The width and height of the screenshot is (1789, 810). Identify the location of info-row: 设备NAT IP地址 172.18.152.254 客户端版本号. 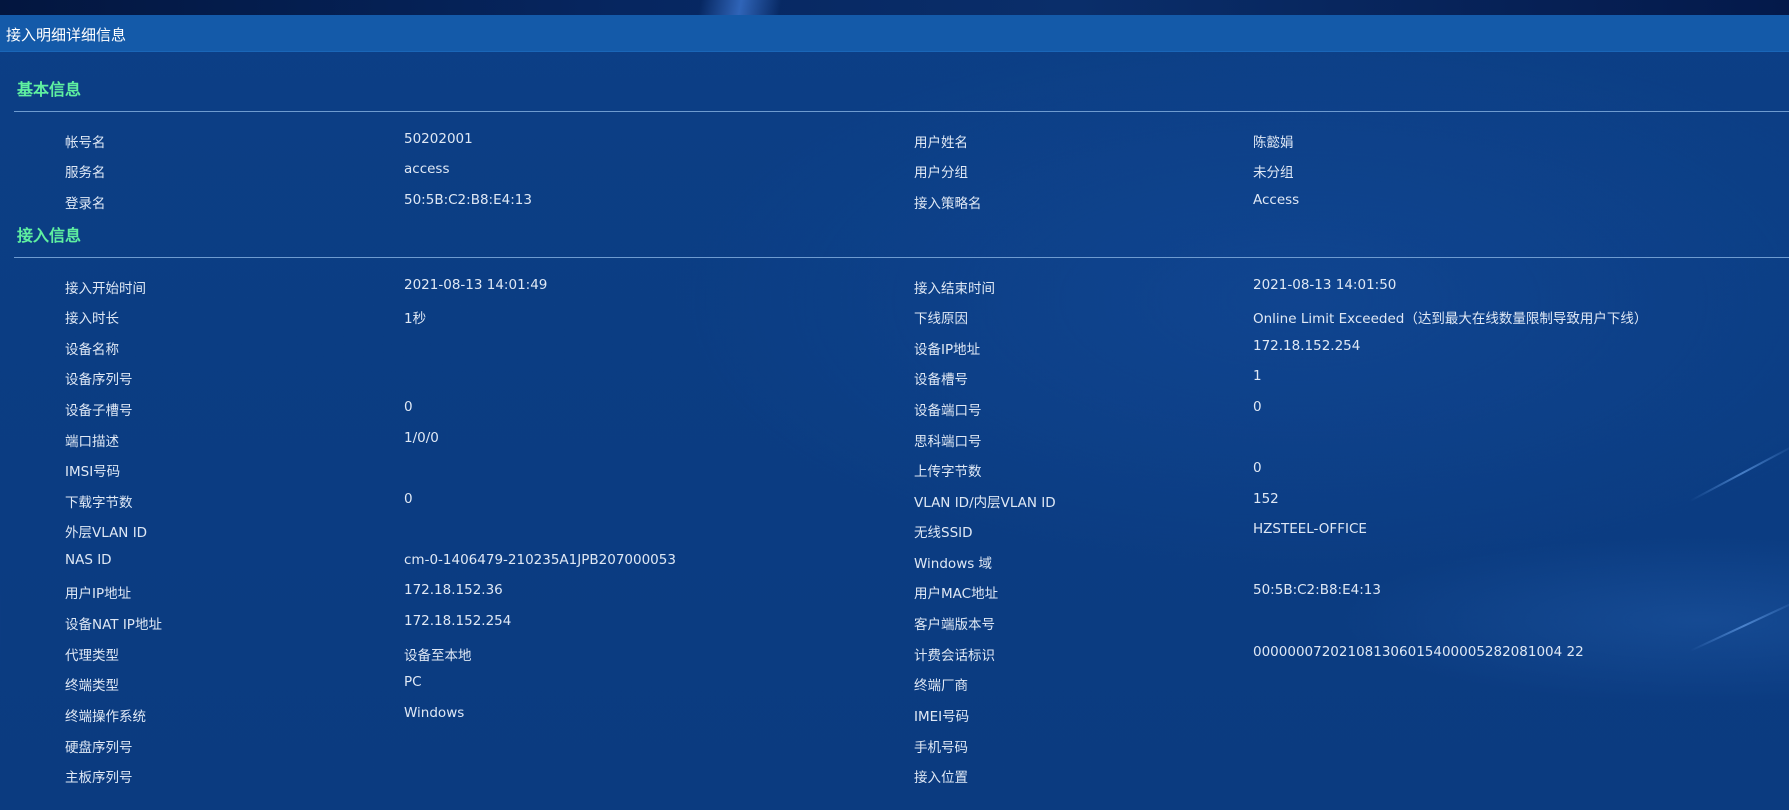
(894, 628).